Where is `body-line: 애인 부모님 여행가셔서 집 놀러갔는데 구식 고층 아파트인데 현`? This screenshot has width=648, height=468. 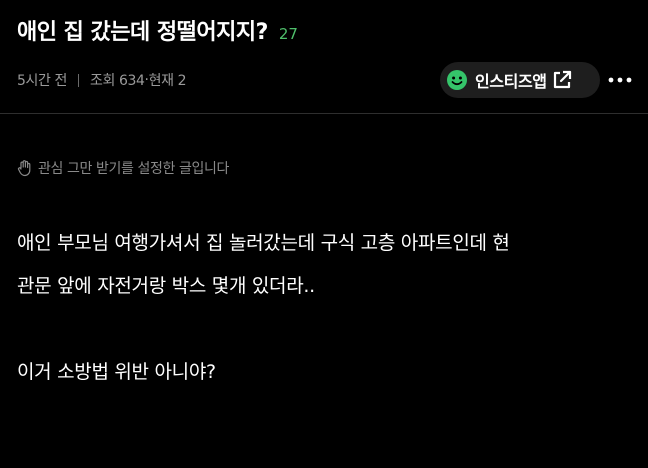 body-line: 애인 부모님 여행가셔서 집 놀러갔는데 구식 고층 아파트인데 현 is located at coordinates (263, 243).